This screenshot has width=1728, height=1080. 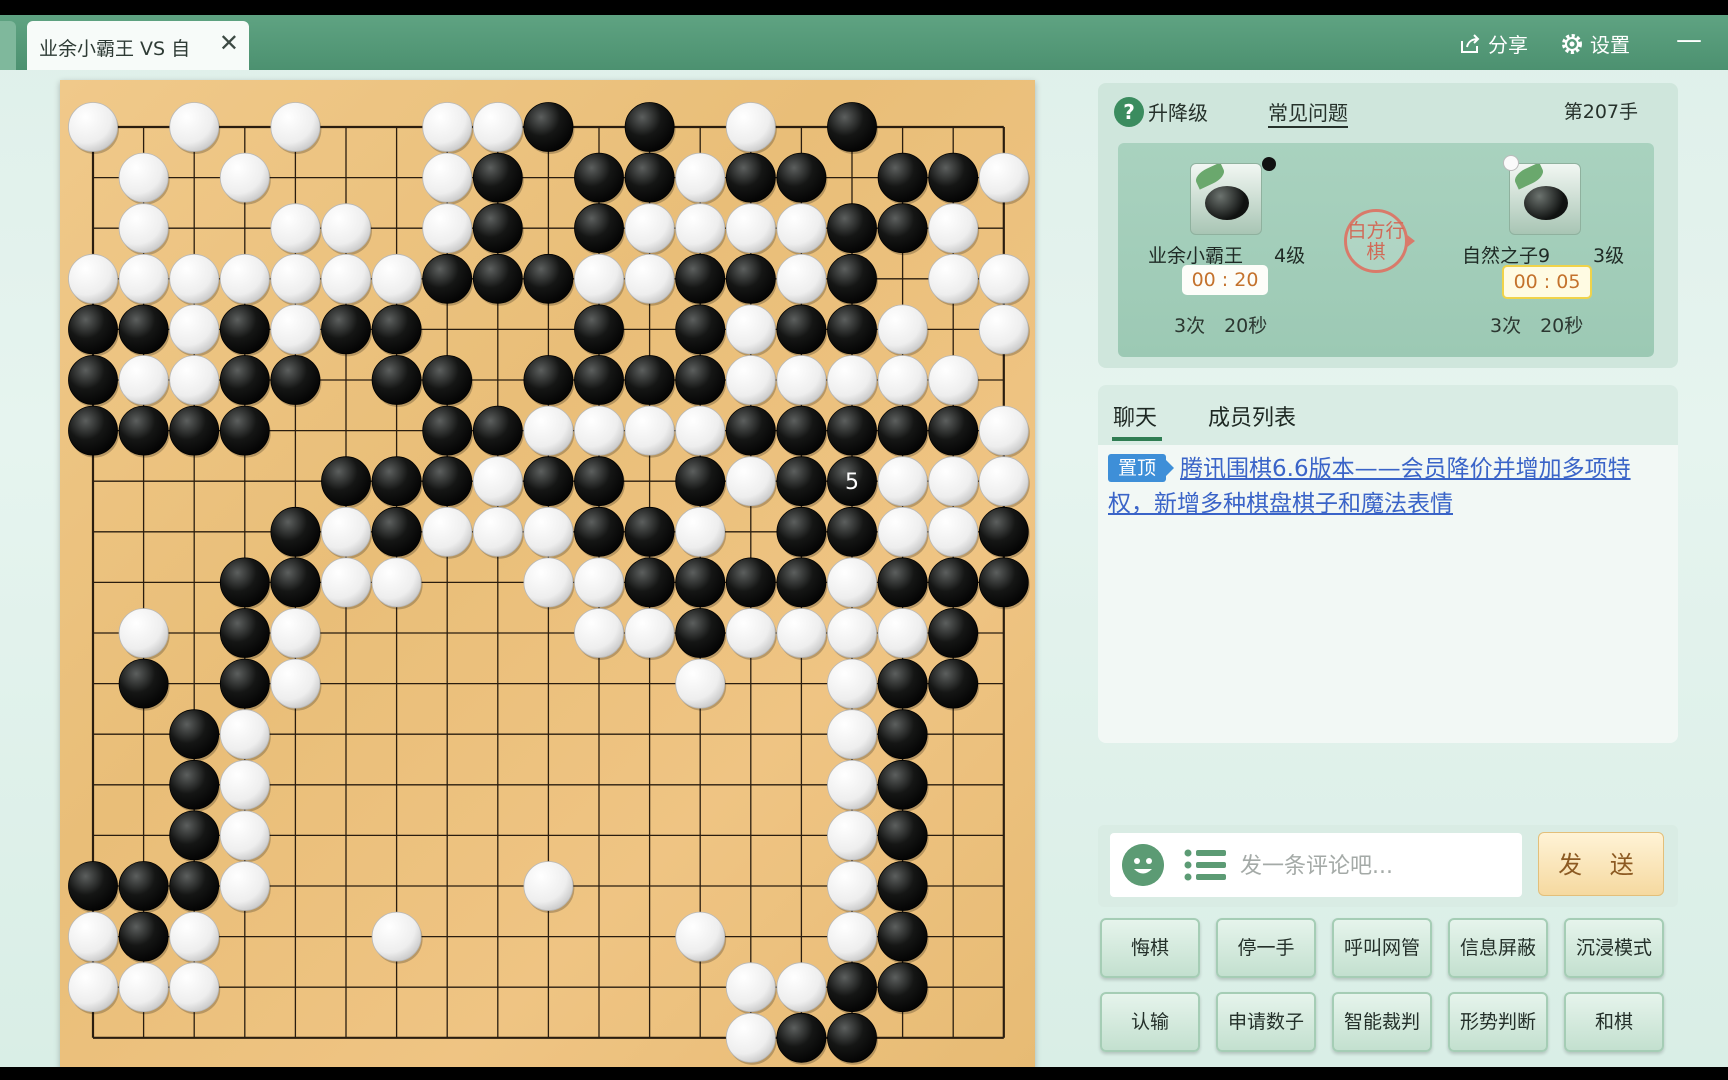 What do you see at coordinates (1689, 40) in the screenshot?
I see `minimize-button: —` at bounding box center [1689, 40].